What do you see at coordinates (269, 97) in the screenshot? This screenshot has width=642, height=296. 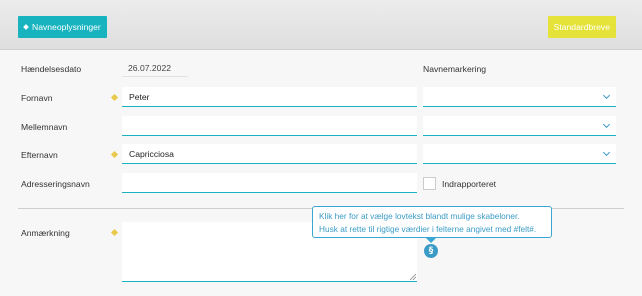 I see `first-name-input: Peter` at bounding box center [269, 97].